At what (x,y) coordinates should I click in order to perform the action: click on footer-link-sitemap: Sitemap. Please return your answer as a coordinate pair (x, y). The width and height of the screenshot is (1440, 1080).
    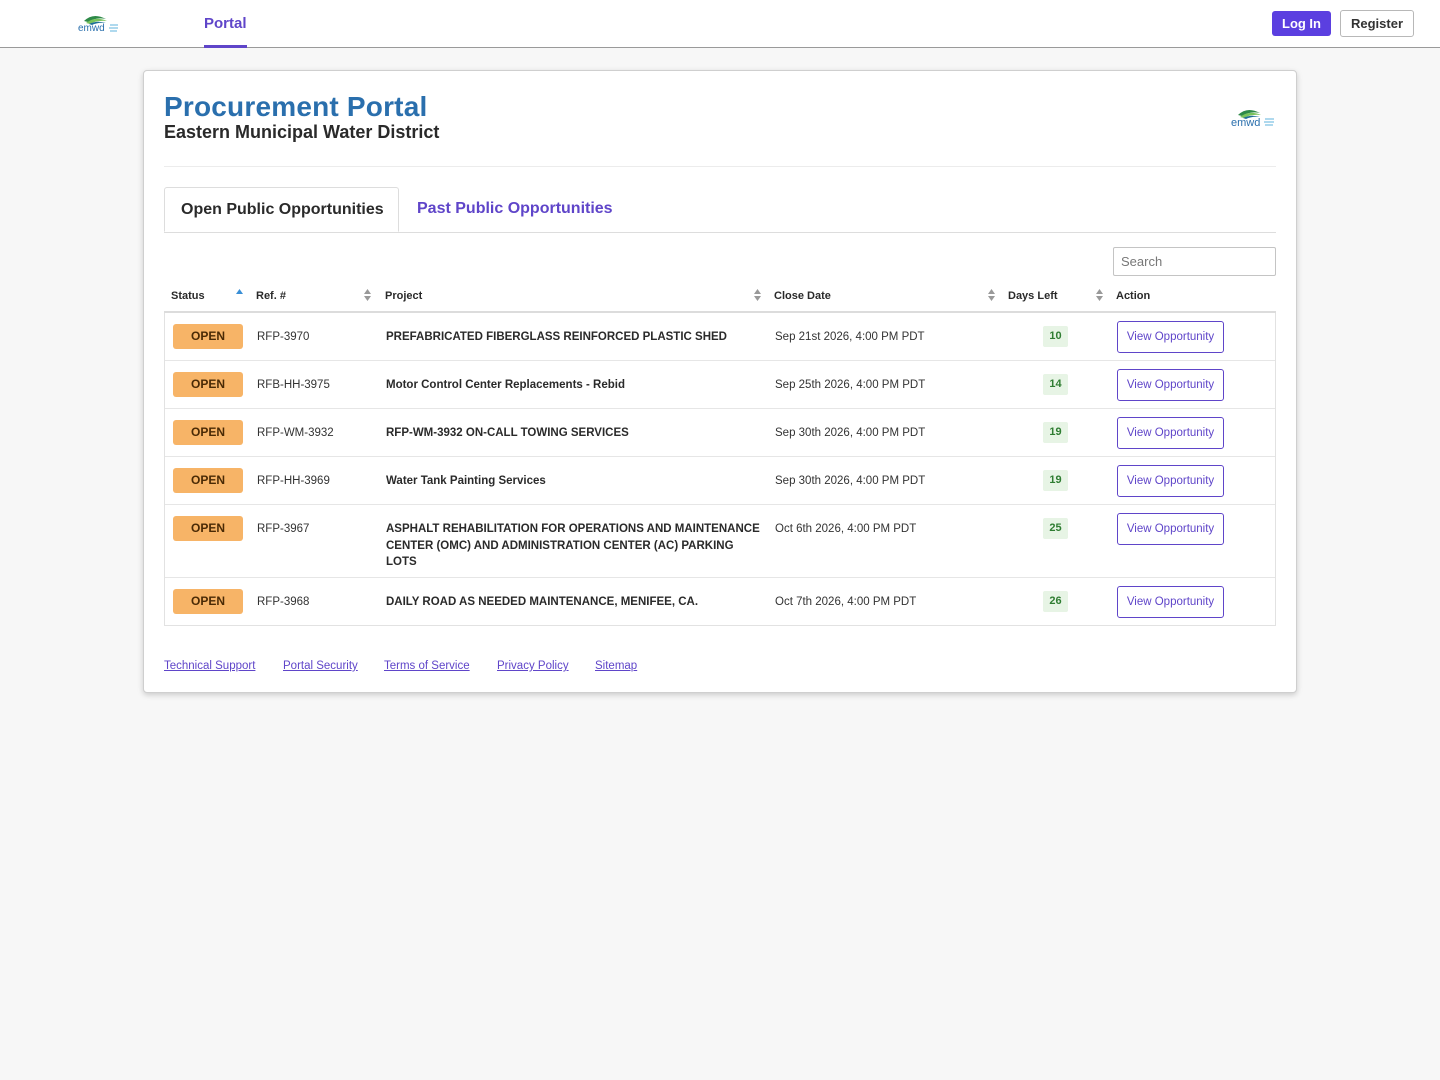
    Looking at the image, I should click on (616, 666).